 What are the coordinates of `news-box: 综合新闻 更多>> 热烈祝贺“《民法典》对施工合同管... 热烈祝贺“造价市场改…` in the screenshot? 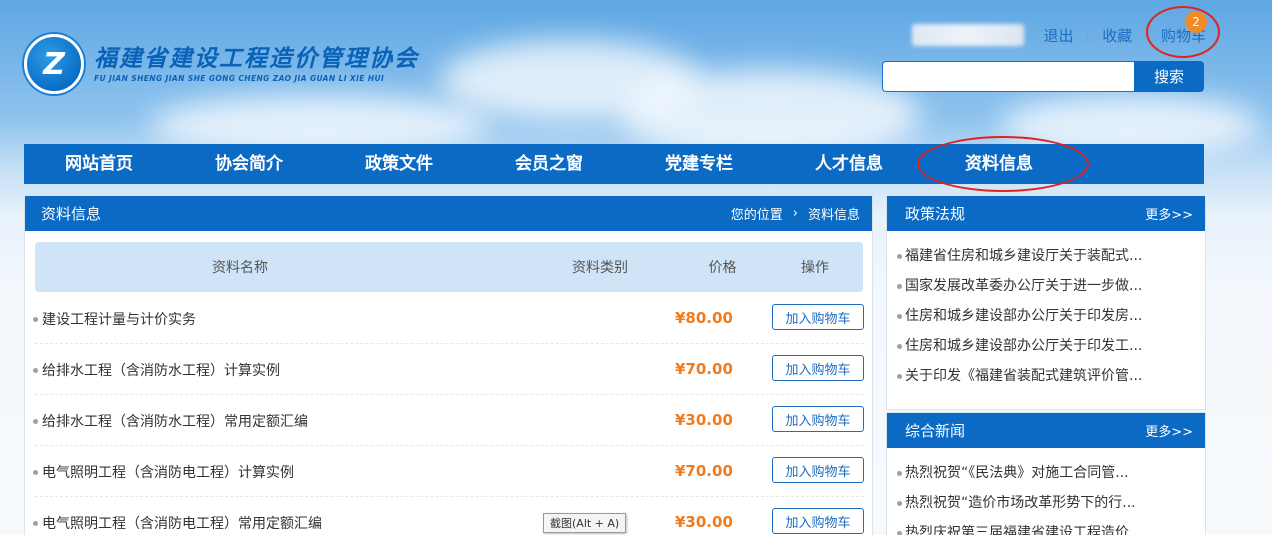 It's located at (1046, 473).